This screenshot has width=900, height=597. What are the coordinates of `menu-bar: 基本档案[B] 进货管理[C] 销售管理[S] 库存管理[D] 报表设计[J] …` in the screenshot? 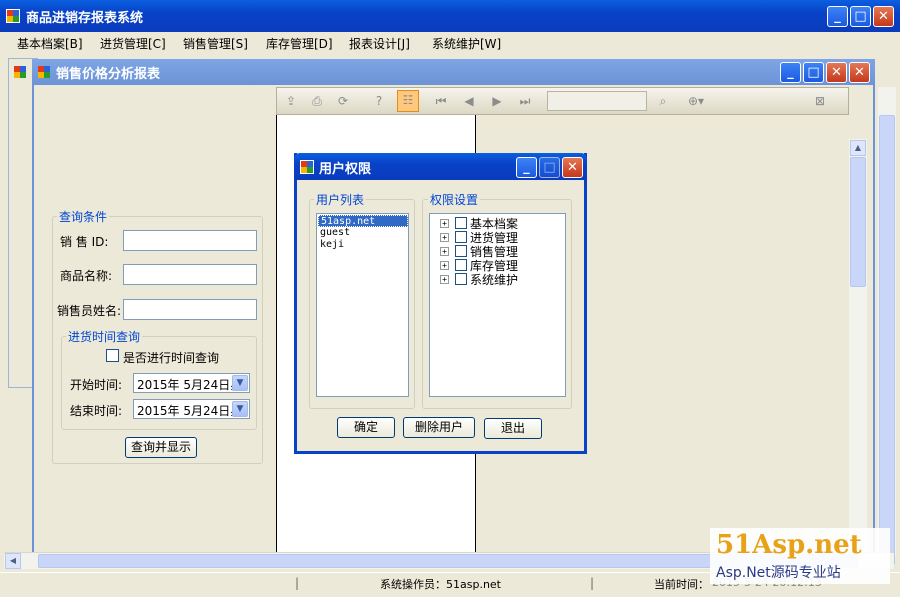 It's located at (450, 43).